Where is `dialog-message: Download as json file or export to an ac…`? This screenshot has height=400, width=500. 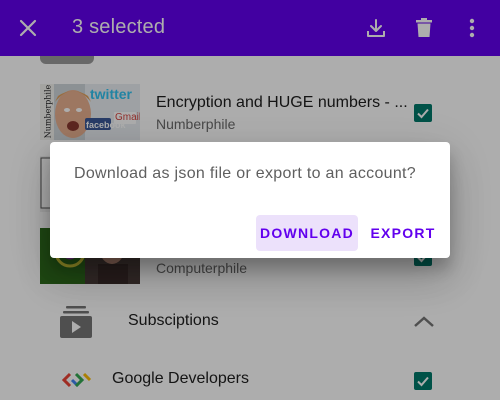 dialog-message: Download as json file or export to an ac… is located at coordinates (245, 173).